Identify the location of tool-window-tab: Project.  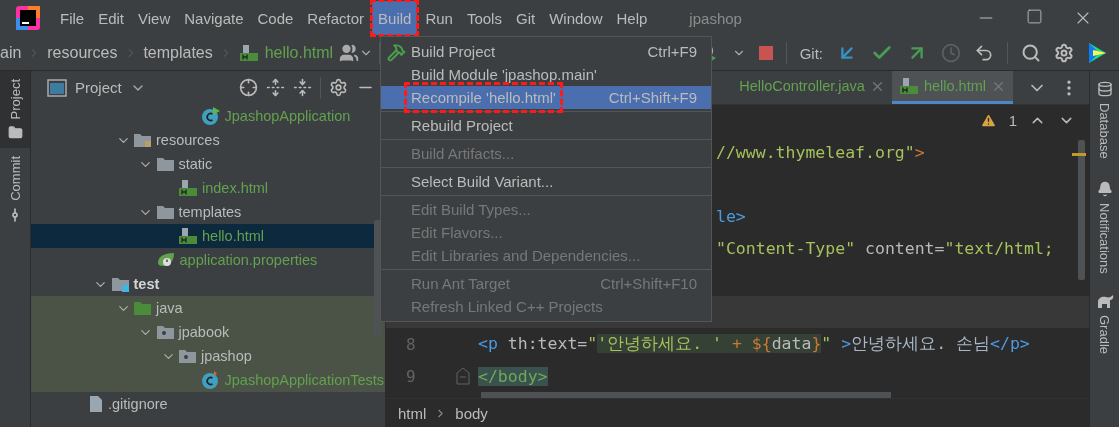
(15, 110).